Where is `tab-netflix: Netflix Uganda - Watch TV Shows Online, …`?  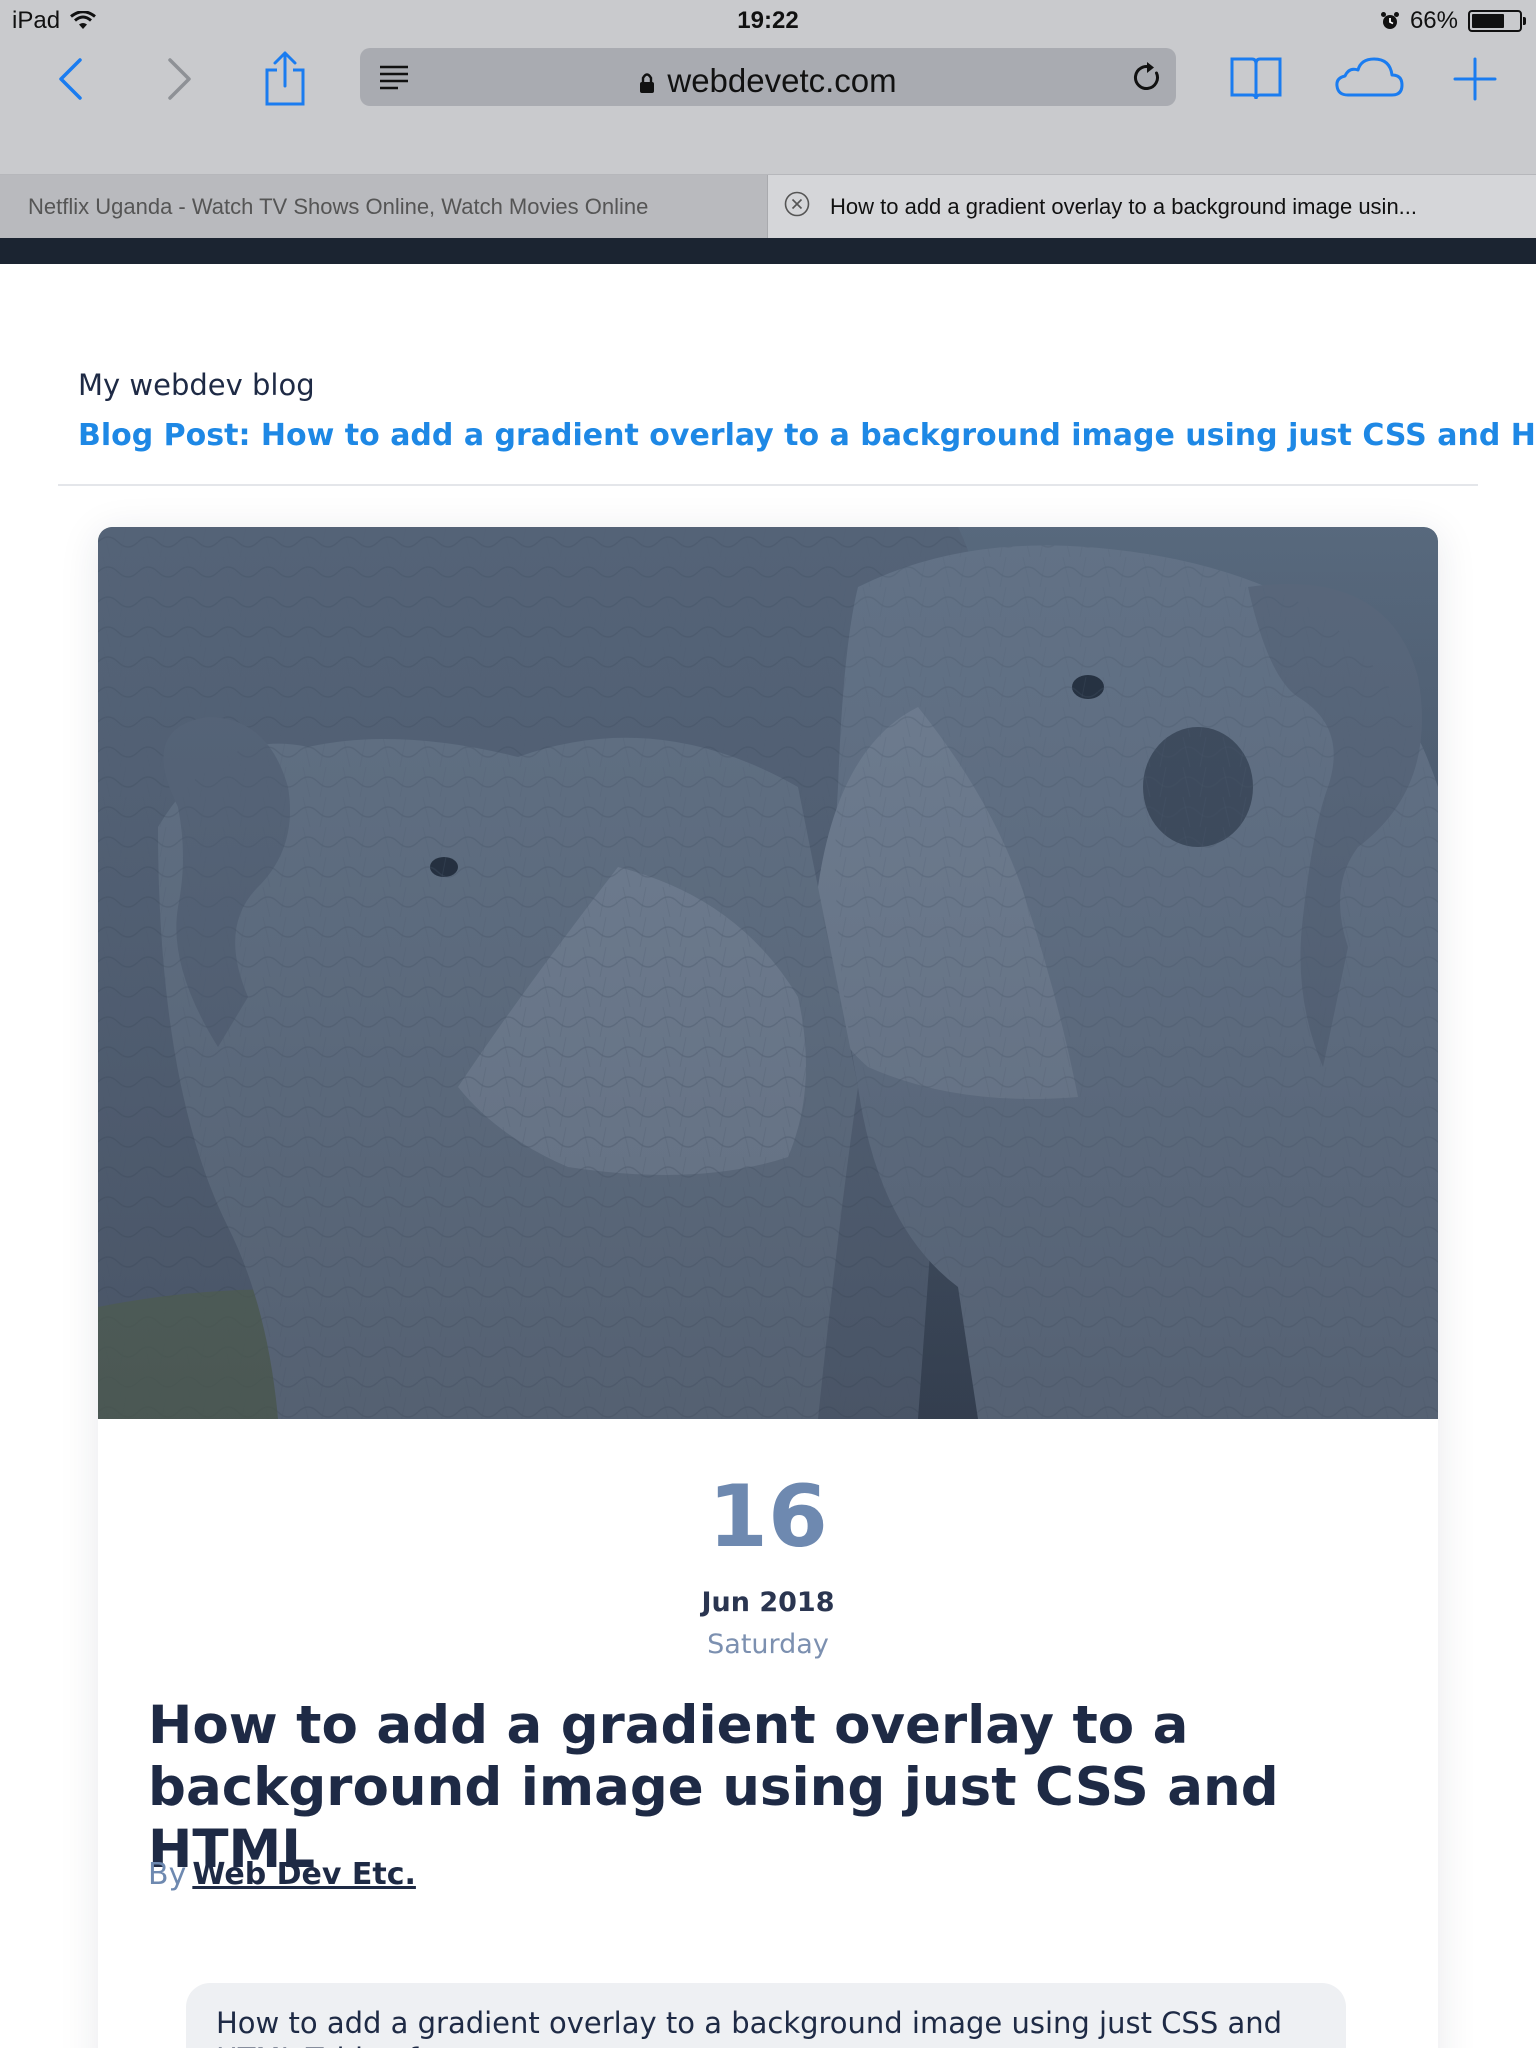
tab-netflix: Netflix Uganda - Watch TV Shows Online, … is located at coordinates (384, 207).